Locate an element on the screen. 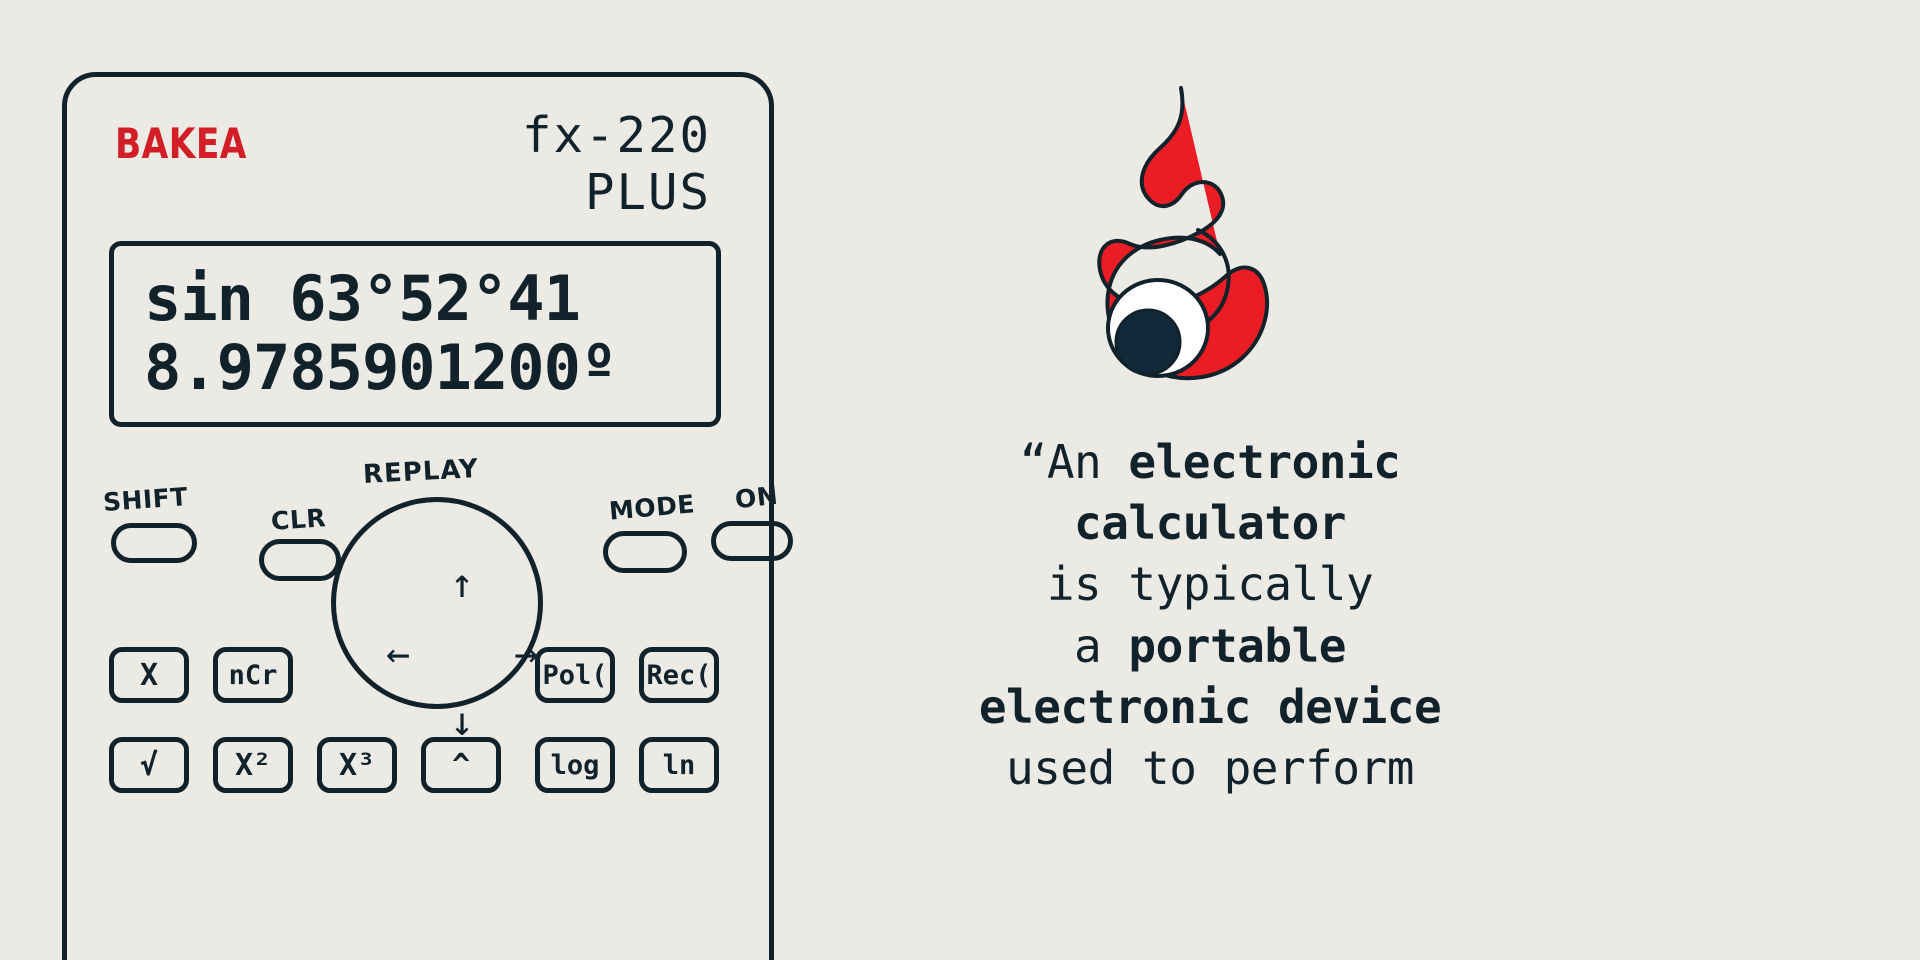 The width and height of the screenshot is (1920, 960). key-rec: Rec( is located at coordinates (679, 675).